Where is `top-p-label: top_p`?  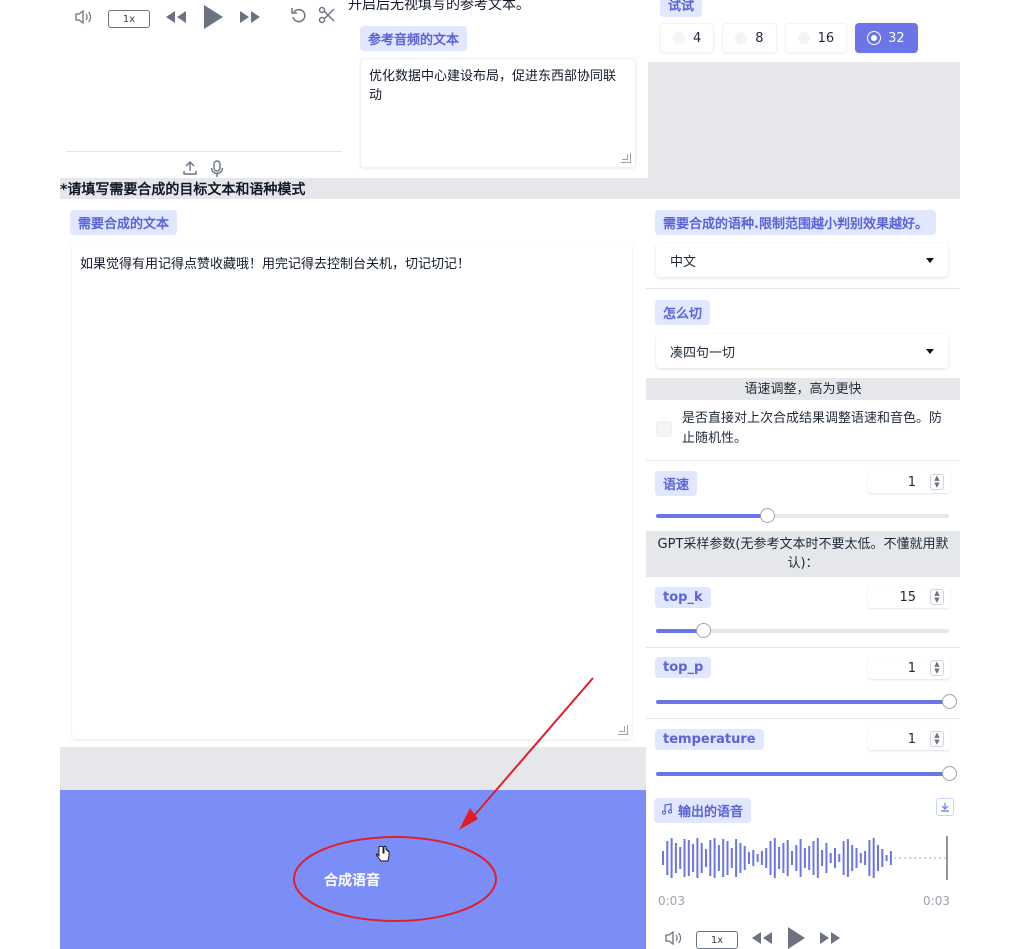
top-p-label: top_p is located at coordinates (683, 667).